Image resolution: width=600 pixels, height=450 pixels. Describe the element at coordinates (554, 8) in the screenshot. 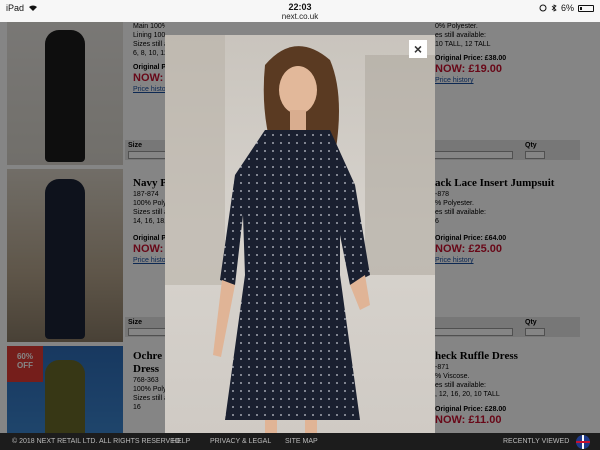

I see `bluetooth-icon` at that location.